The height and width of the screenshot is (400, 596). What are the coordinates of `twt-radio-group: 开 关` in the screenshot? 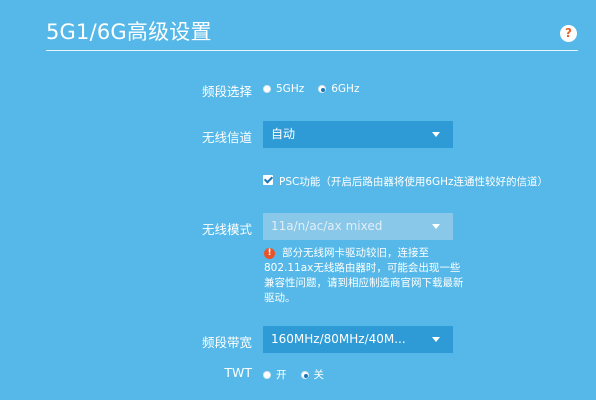 It's located at (300, 374).